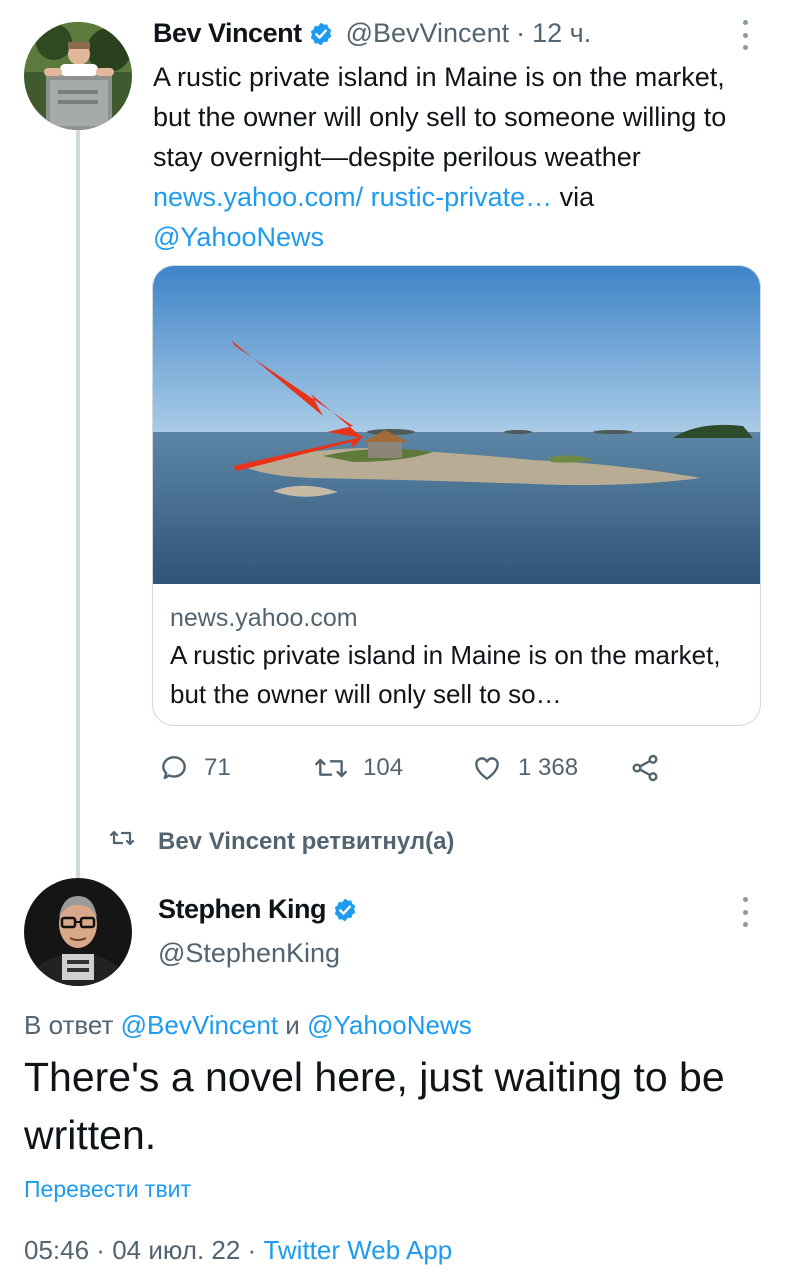  I want to click on share-icon, so click(645, 768).